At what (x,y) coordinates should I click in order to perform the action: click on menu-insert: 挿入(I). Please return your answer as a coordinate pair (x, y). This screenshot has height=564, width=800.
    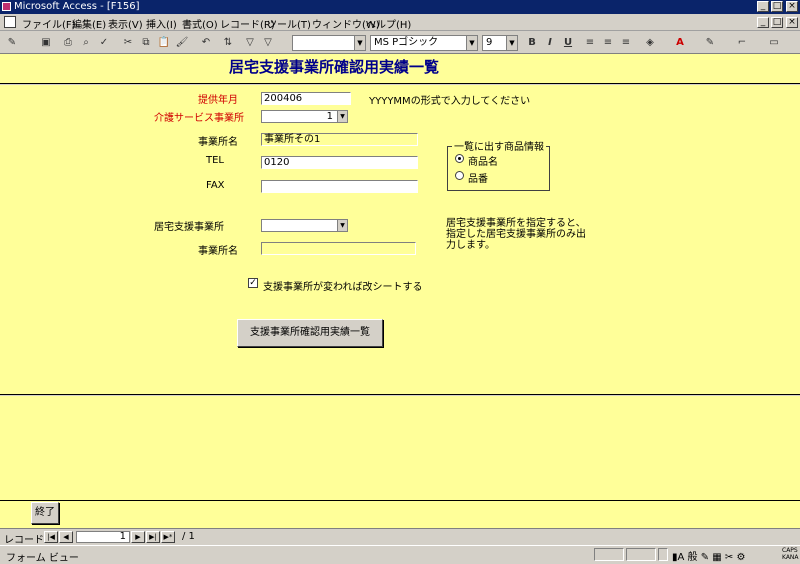
    Looking at the image, I should click on (161, 23).